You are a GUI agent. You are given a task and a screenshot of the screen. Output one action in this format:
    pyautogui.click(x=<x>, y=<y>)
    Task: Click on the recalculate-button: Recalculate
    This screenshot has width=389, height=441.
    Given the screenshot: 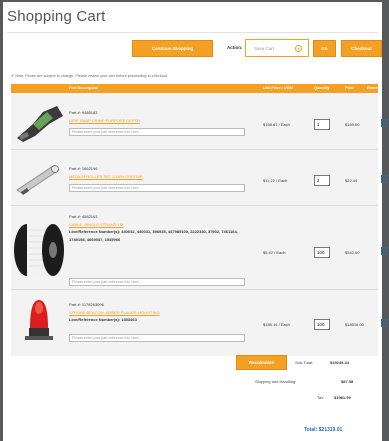 What is the action you would take?
    pyautogui.click(x=261, y=362)
    